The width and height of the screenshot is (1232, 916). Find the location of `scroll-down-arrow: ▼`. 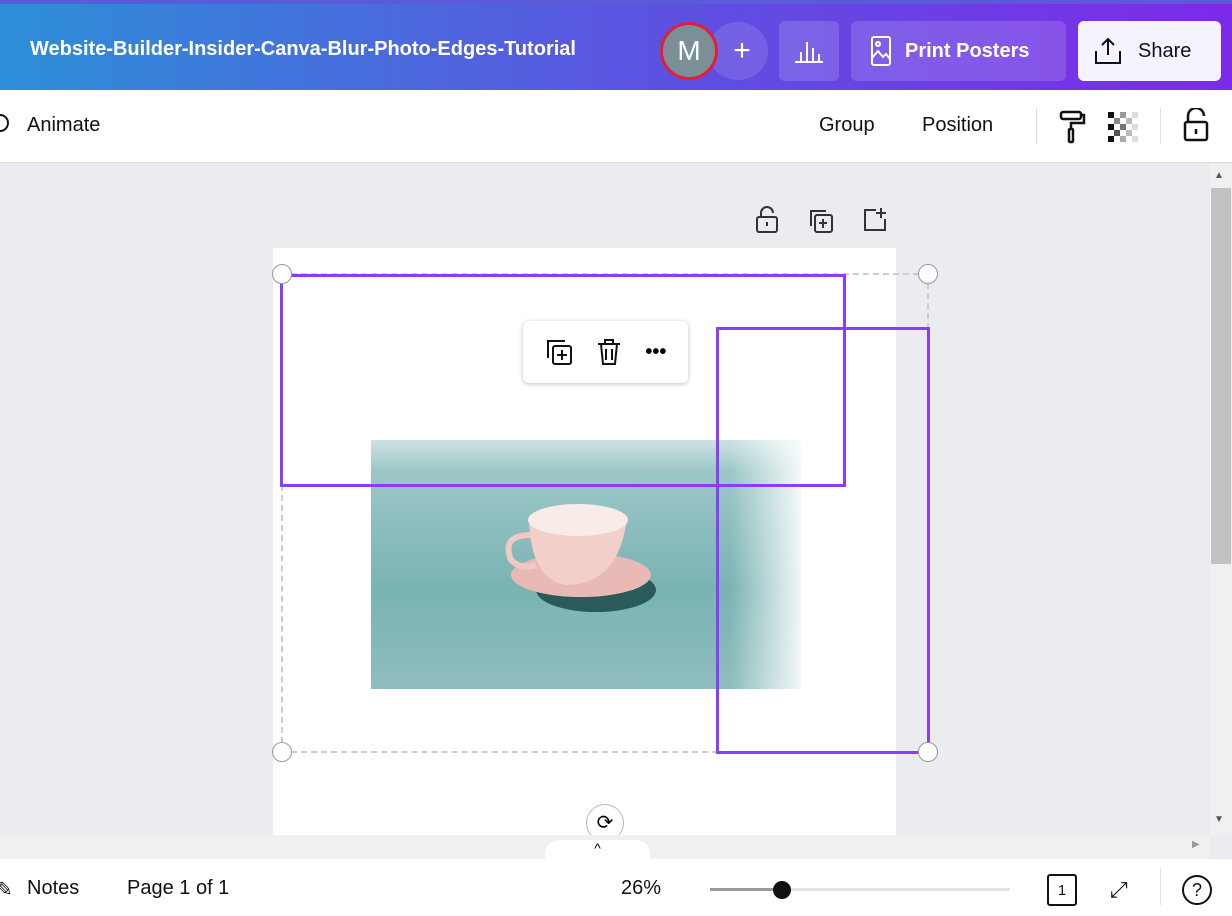

scroll-down-arrow: ▼ is located at coordinates (1219, 819).